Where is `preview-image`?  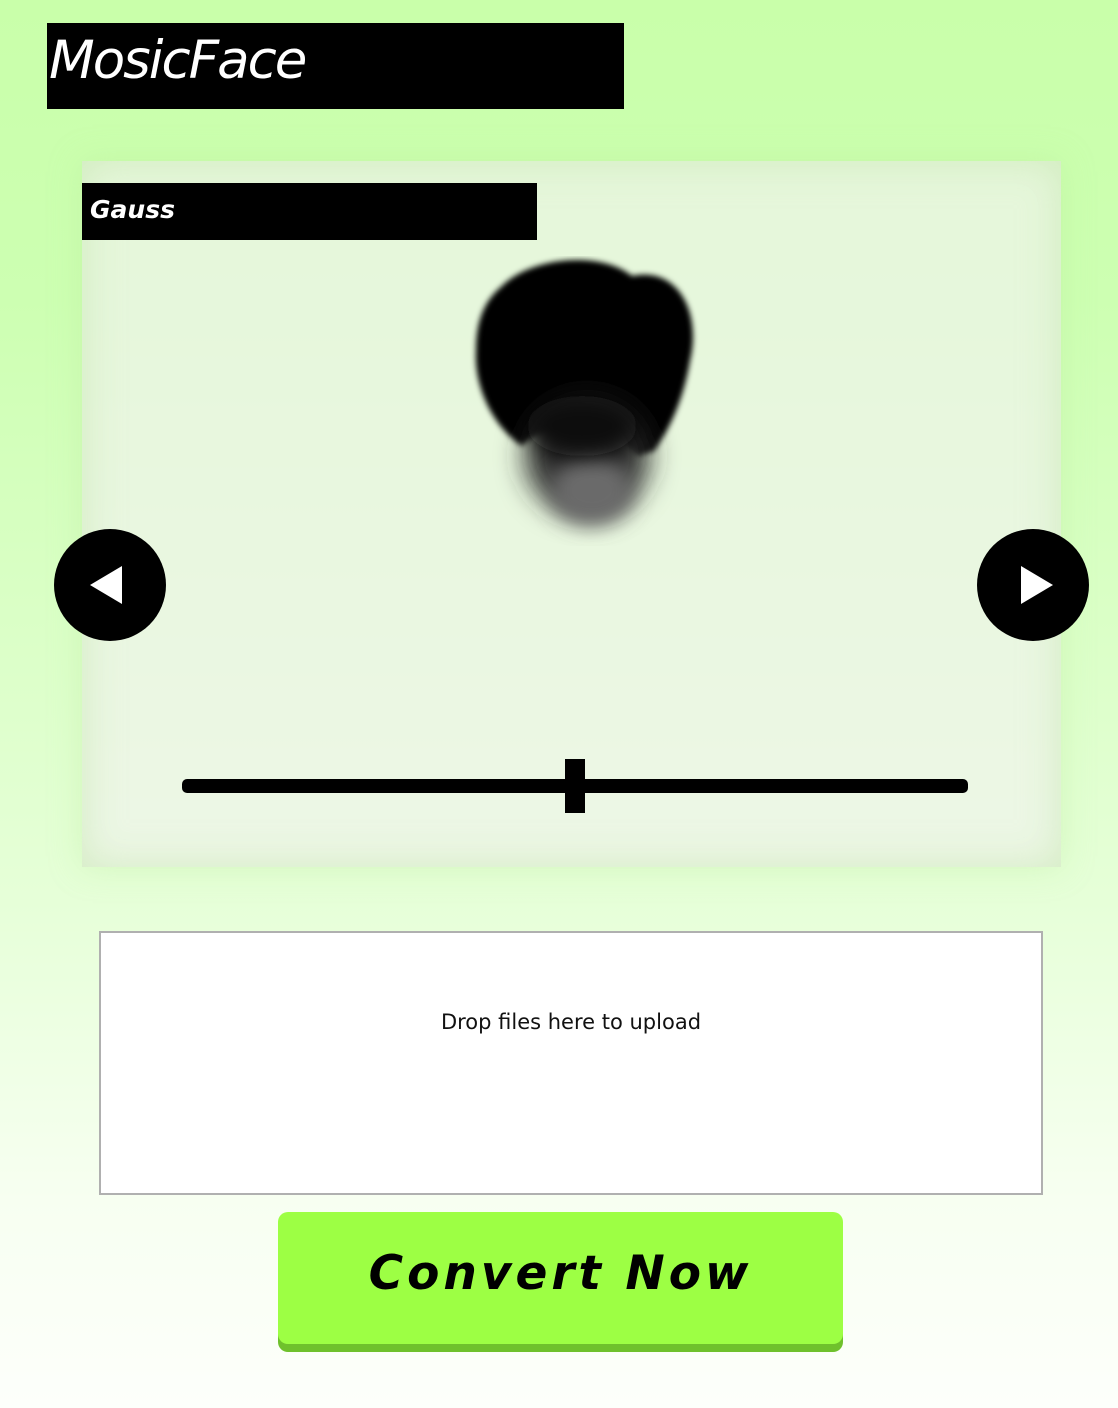 preview-image is located at coordinates (584, 392).